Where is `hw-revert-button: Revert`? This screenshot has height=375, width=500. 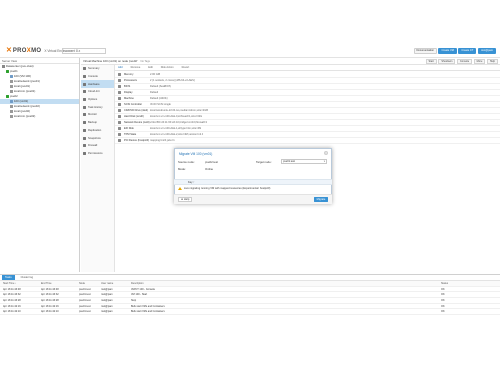 hw-revert-button: Revert is located at coordinates (186, 67).